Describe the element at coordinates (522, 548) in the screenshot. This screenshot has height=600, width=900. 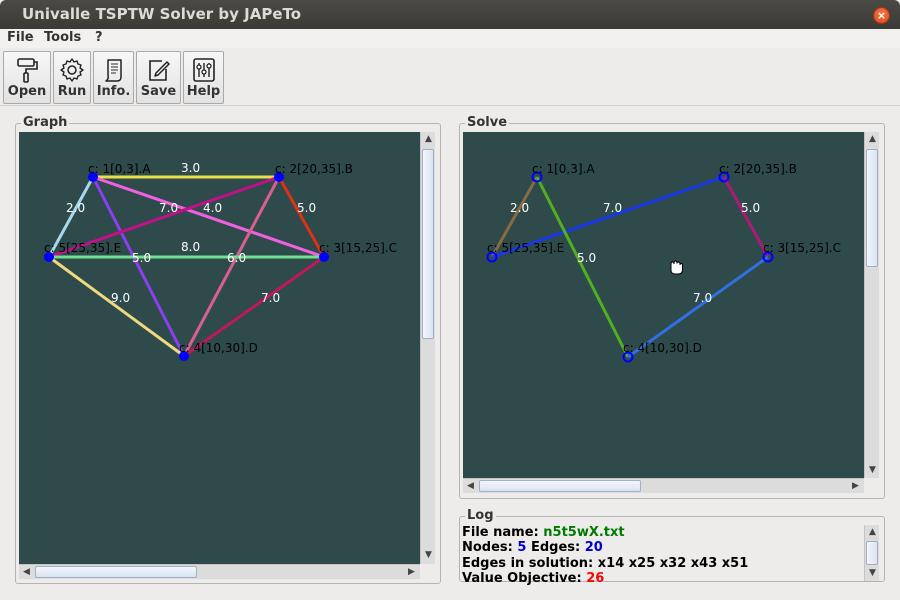
I see `log-nodes-value: 5` at that location.